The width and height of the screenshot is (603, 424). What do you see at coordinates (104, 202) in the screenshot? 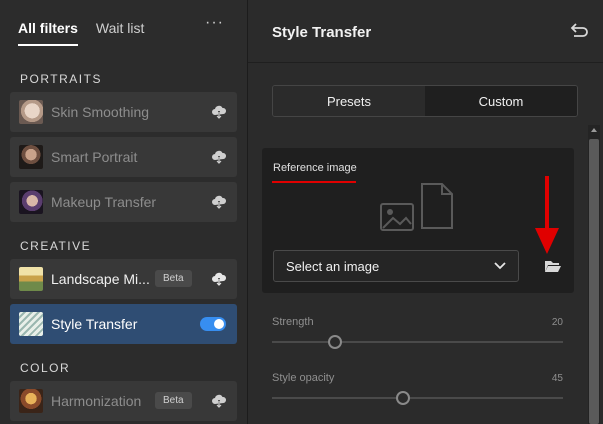
I see `filter-item-label: Makeup Transfer` at bounding box center [104, 202].